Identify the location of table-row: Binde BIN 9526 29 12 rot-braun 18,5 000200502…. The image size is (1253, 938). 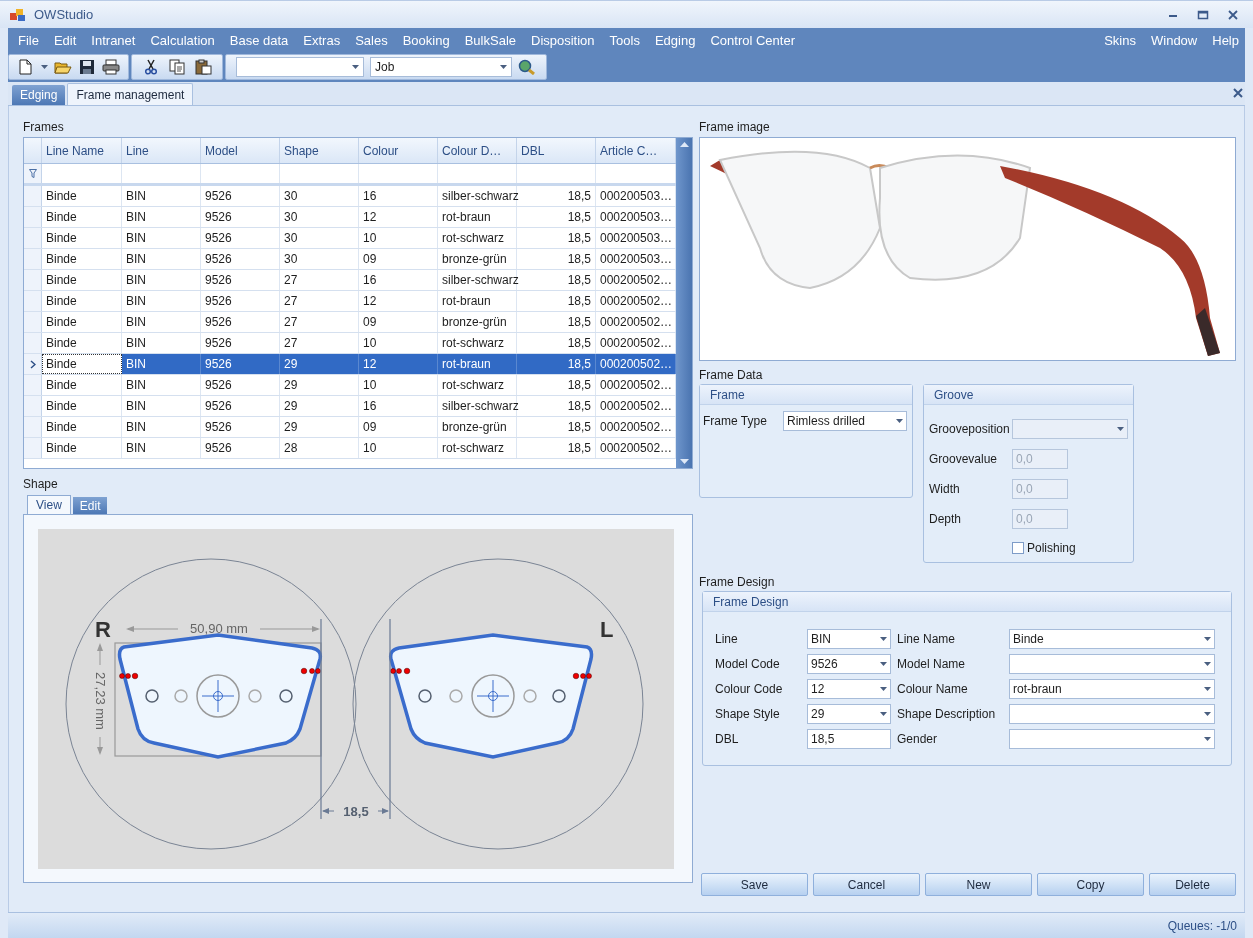
(350, 364).